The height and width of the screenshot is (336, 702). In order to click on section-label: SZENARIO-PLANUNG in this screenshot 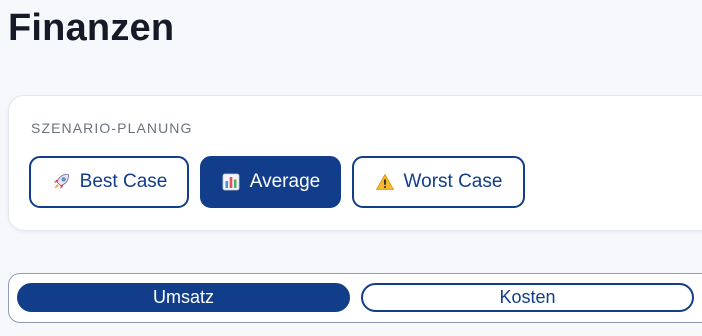, I will do `click(112, 128)`.